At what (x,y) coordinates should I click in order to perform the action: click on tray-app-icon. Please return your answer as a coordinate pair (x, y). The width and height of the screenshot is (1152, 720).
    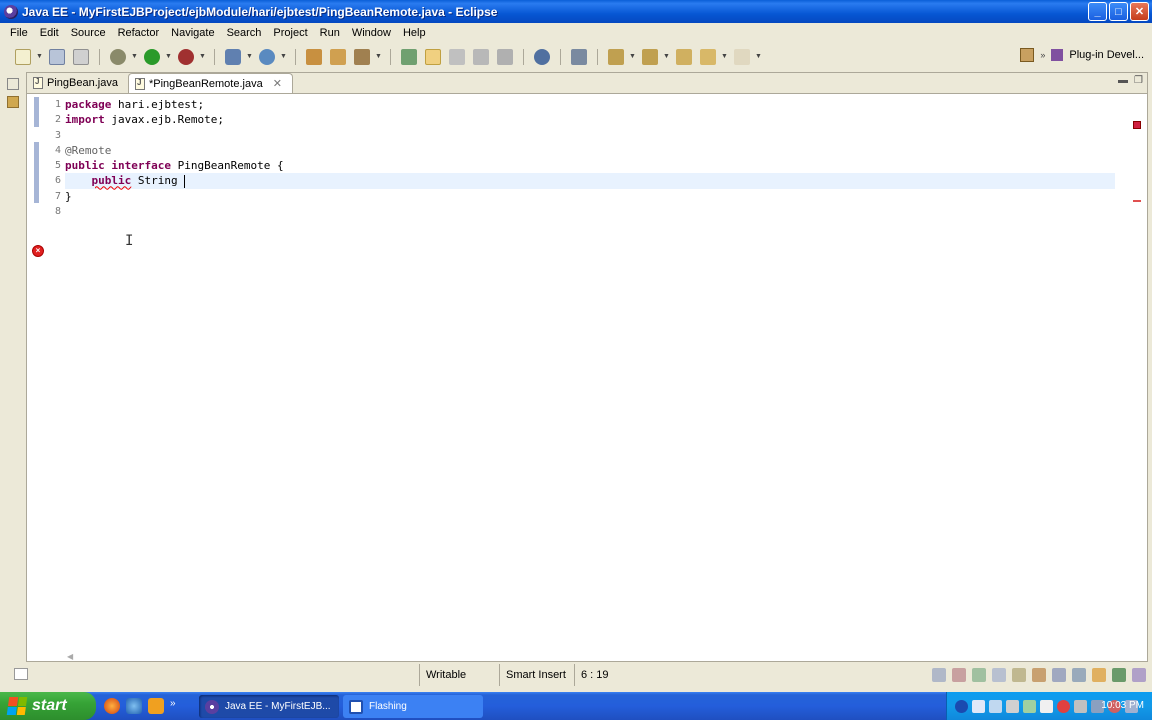
    Looking at the image, I should click on (1029, 706).